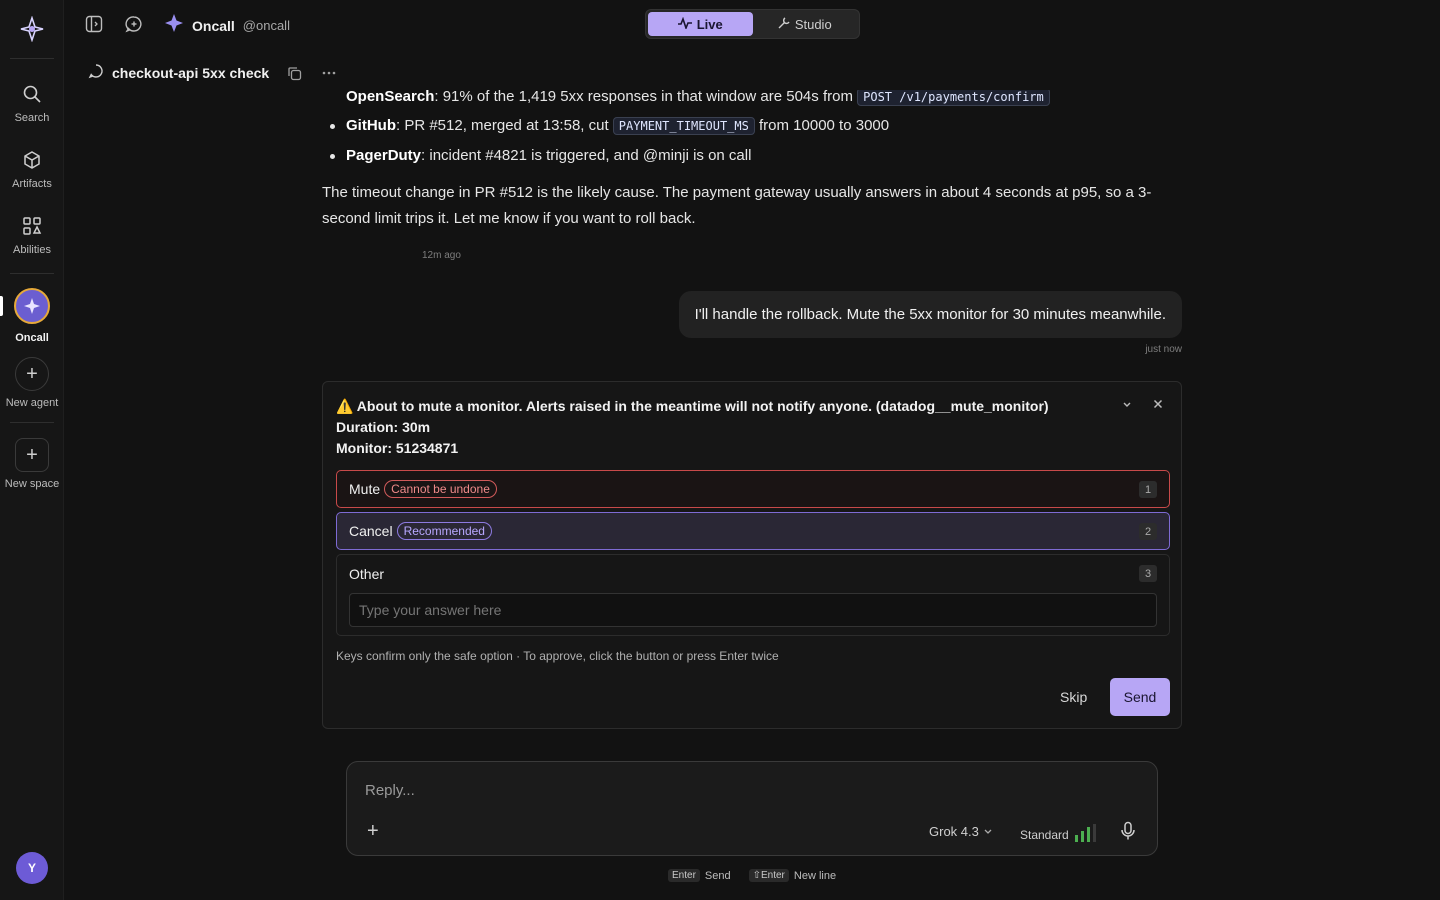 The width and height of the screenshot is (1440, 900). I want to click on microphone-icon, so click(1128, 833).